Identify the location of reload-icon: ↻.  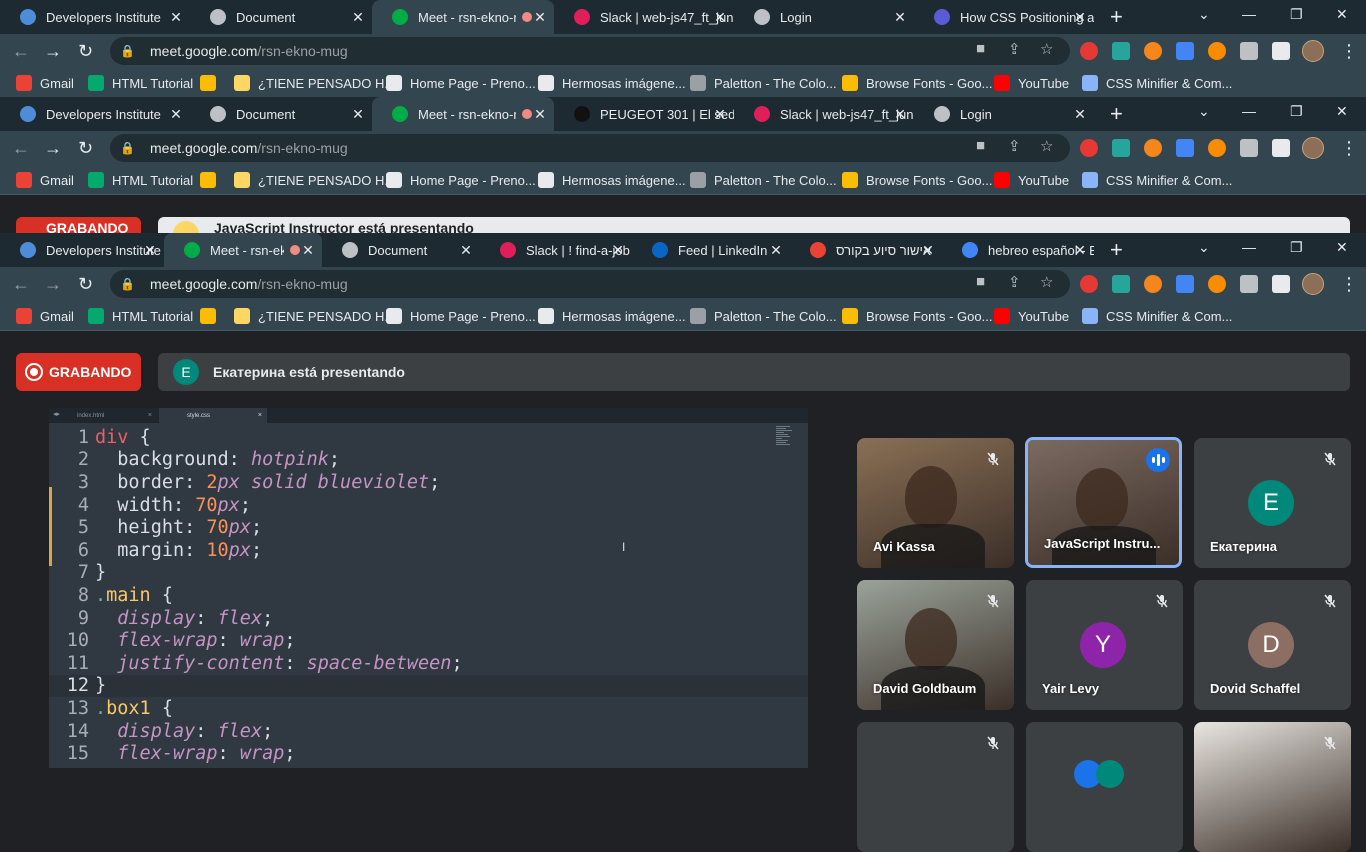
(85, 284).